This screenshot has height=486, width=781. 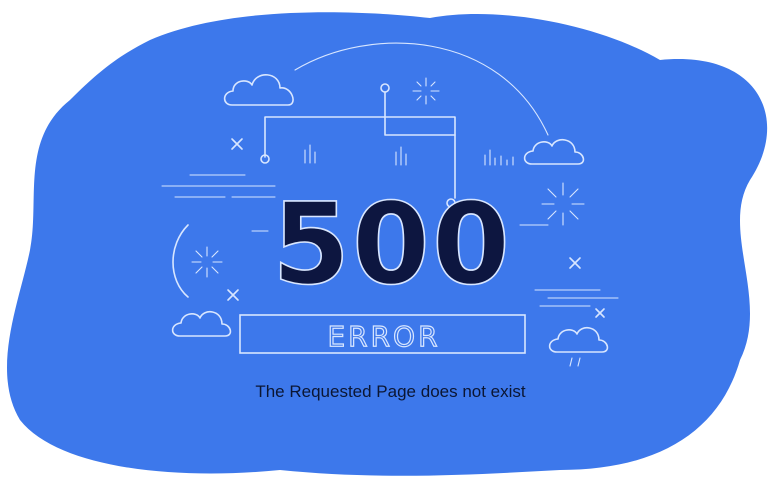 I want to click on error-label: ERROR, so click(x=383, y=336).